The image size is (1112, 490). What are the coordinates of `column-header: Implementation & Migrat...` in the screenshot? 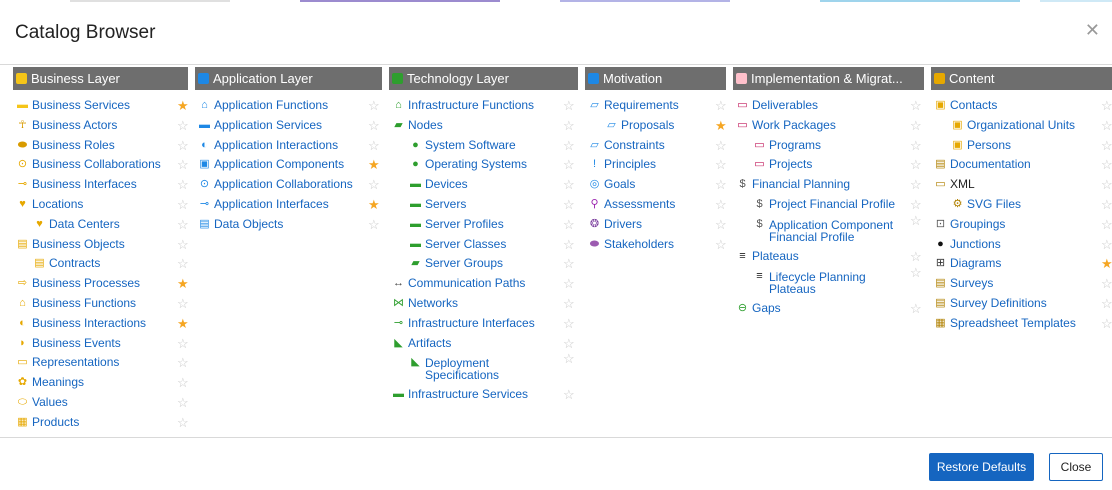 It's located at (828, 78).